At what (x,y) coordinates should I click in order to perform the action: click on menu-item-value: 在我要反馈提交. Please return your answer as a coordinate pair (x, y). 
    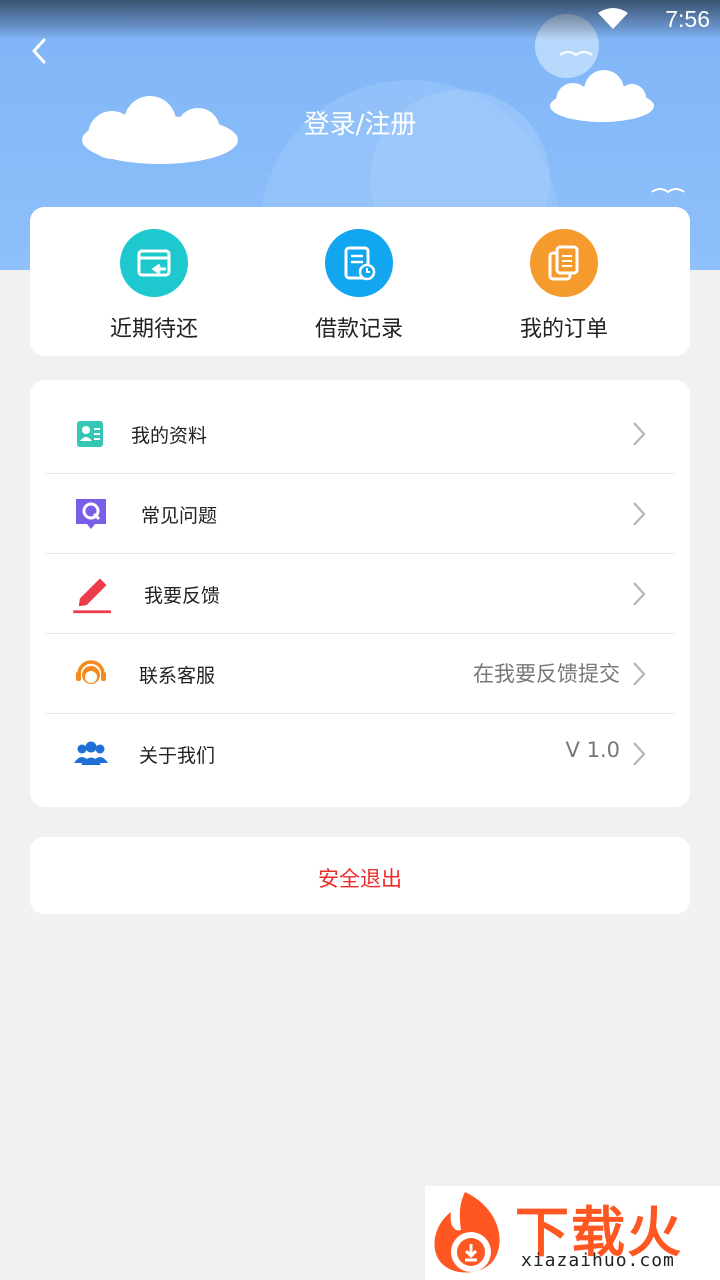
    Looking at the image, I should click on (546, 674).